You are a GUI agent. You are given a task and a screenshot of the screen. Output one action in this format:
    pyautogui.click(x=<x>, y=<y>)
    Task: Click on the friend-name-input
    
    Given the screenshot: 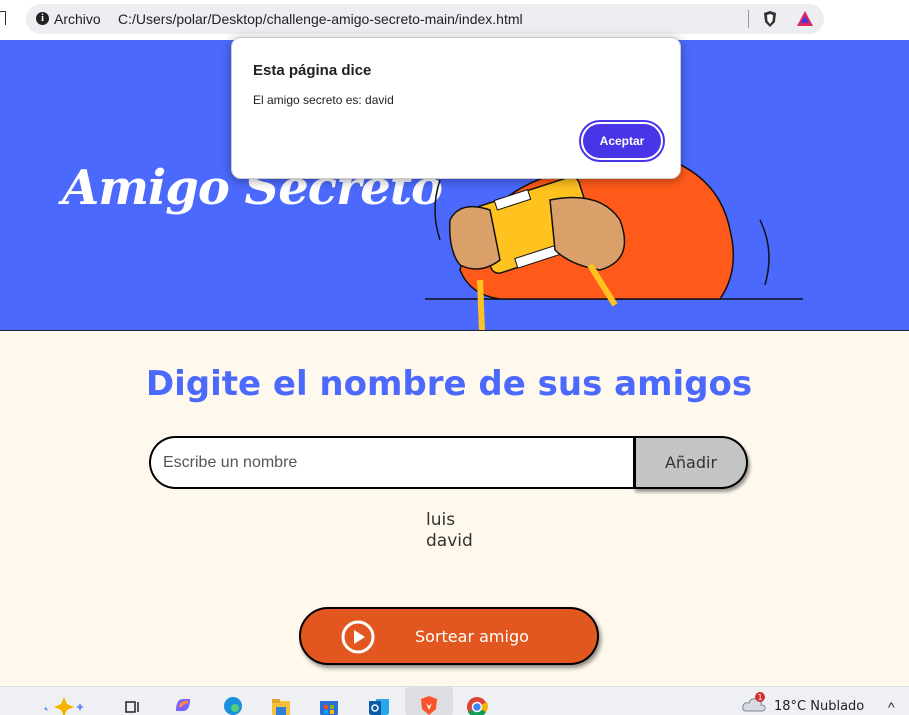 What is the action you would take?
    pyautogui.click(x=393, y=462)
    